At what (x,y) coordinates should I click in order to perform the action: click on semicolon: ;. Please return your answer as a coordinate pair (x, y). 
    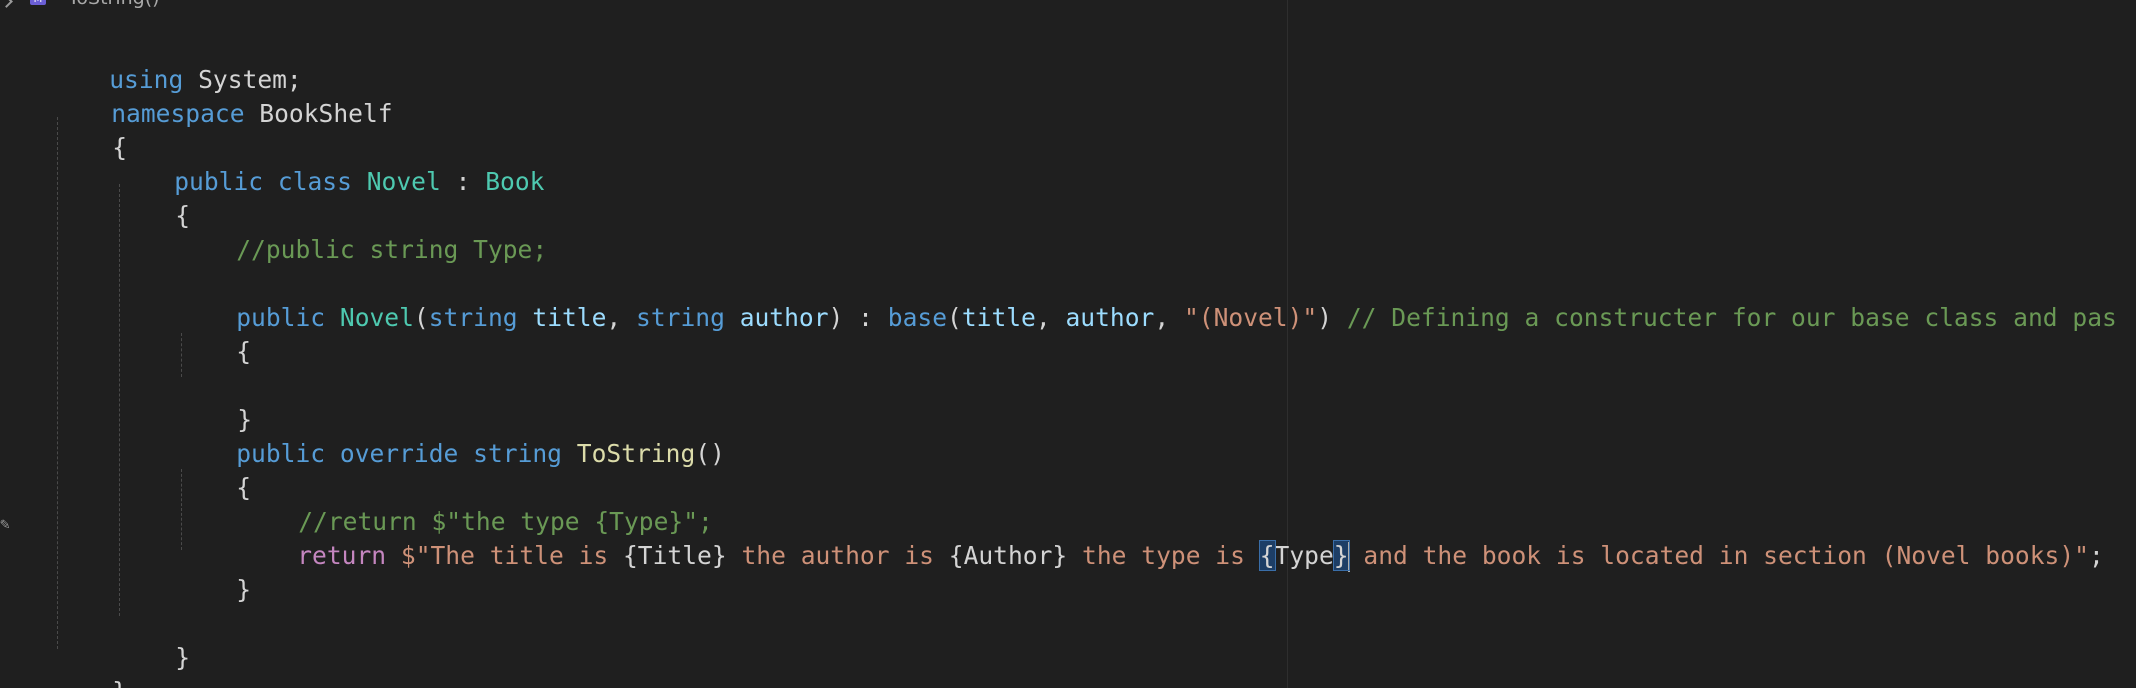
    Looking at the image, I should click on (2096, 555).